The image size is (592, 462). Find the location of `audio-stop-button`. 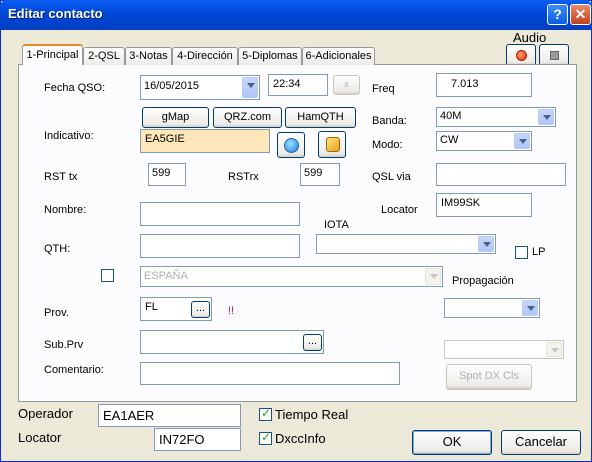

audio-stop-button is located at coordinates (554, 55).